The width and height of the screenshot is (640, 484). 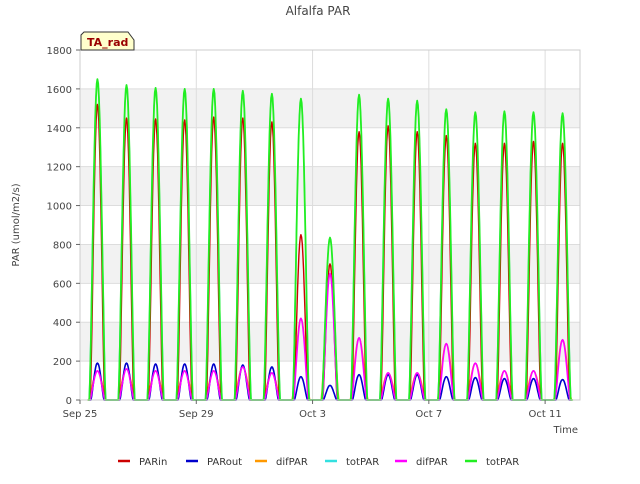 I want to click on y-tick-label: 1400, so click(x=59, y=129).